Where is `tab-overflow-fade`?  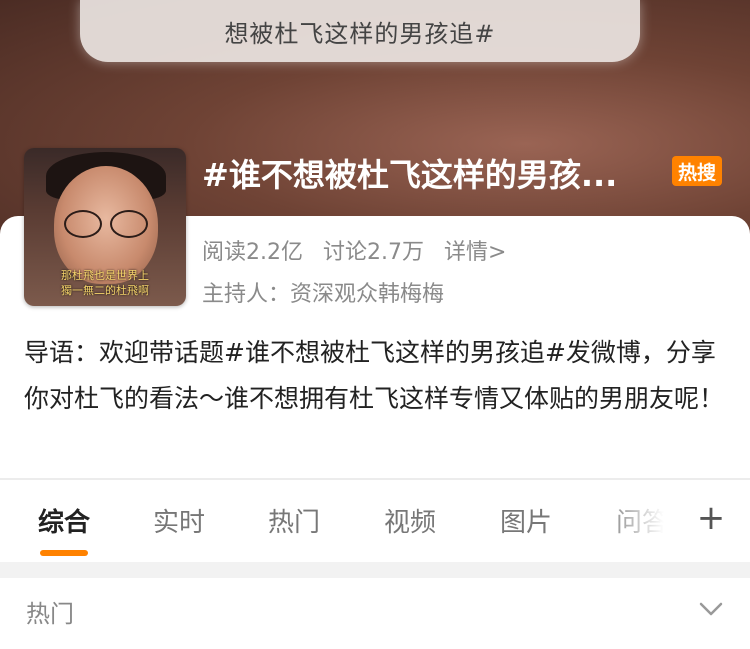
tab-overflow-fade is located at coordinates (640, 521).